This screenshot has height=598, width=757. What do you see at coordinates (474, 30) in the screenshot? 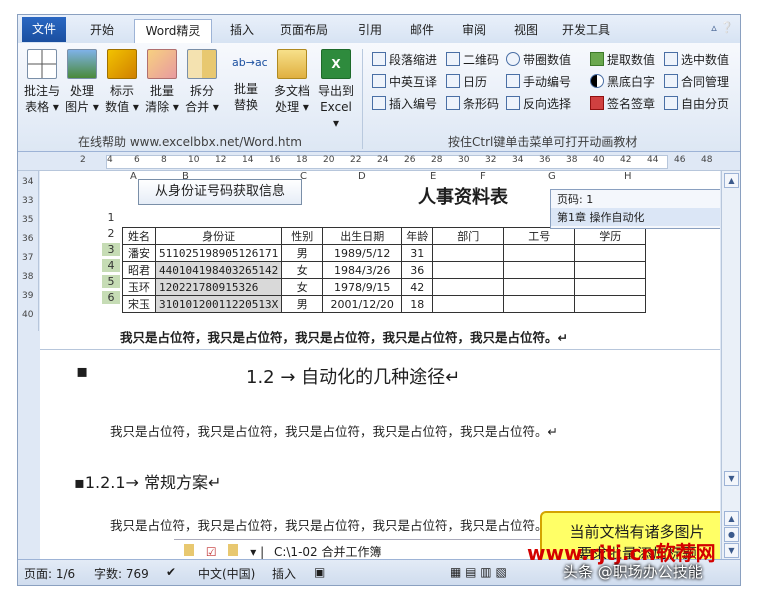
I see `tab-review: 审阅` at bounding box center [474, 30].